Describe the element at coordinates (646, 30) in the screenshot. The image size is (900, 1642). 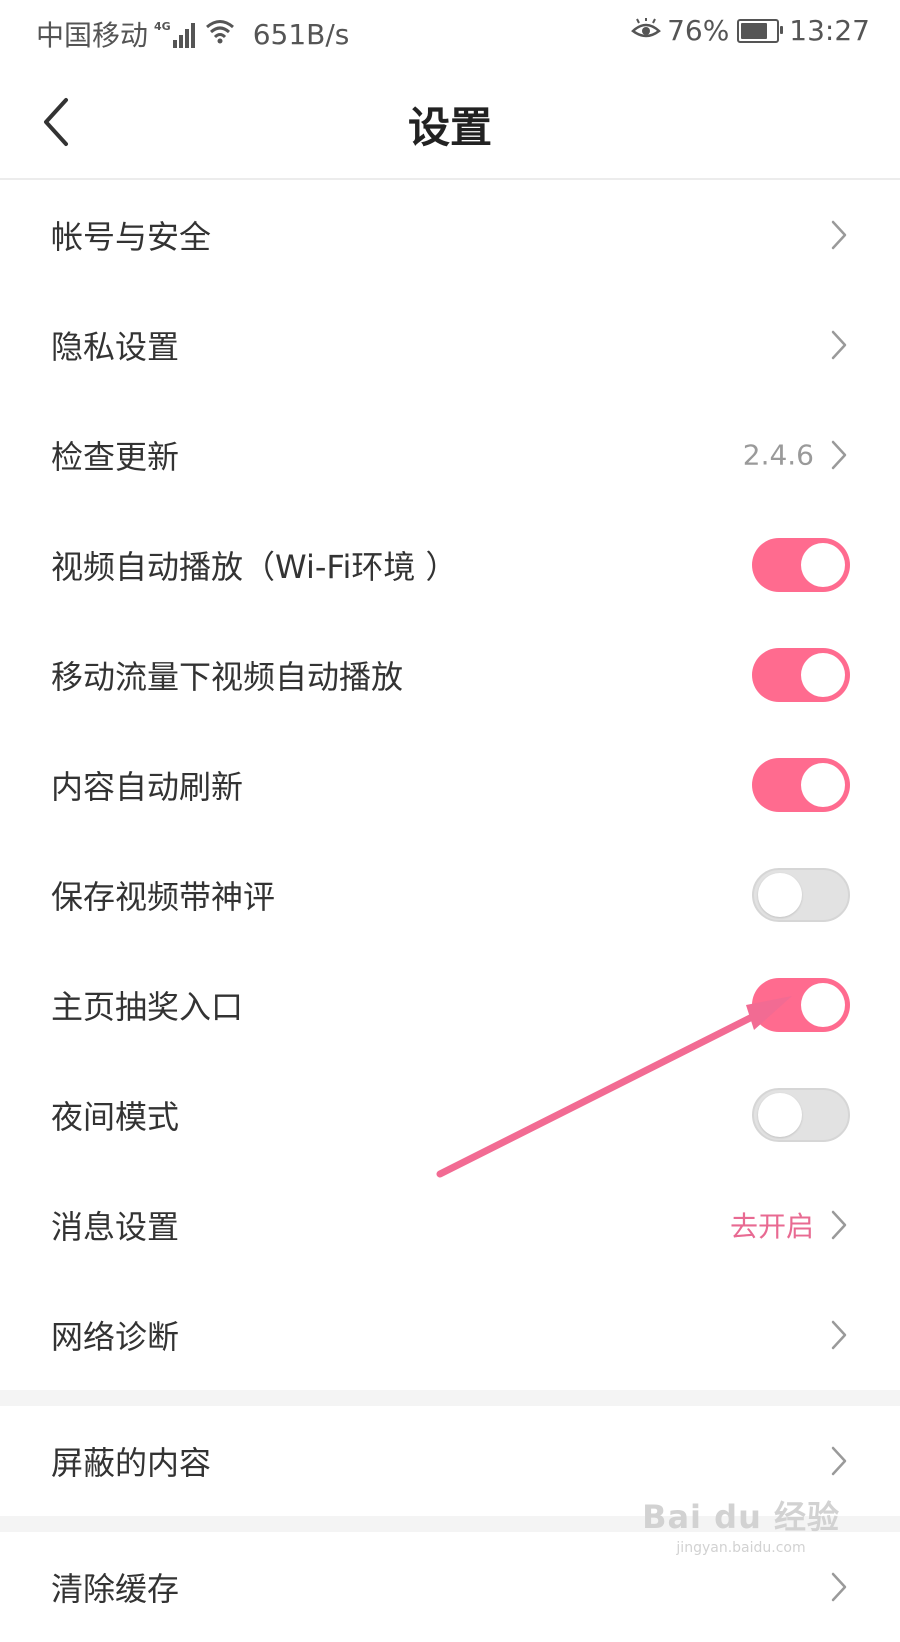
I see `eye-comfort-icon` at that location.